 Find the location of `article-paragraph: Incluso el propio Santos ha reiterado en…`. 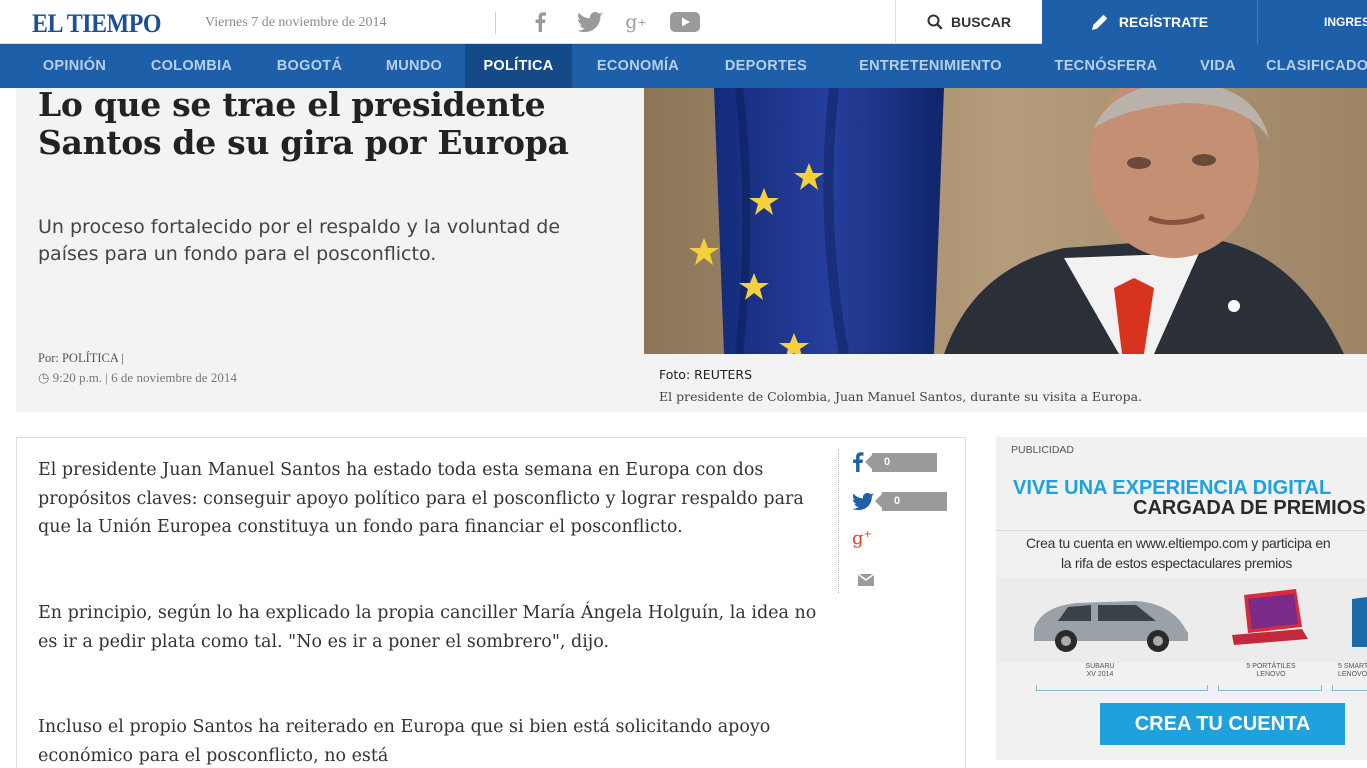

article-paragraph: Incluso el propio Santos ha reiterado en… is located at coordinates (404, 741).